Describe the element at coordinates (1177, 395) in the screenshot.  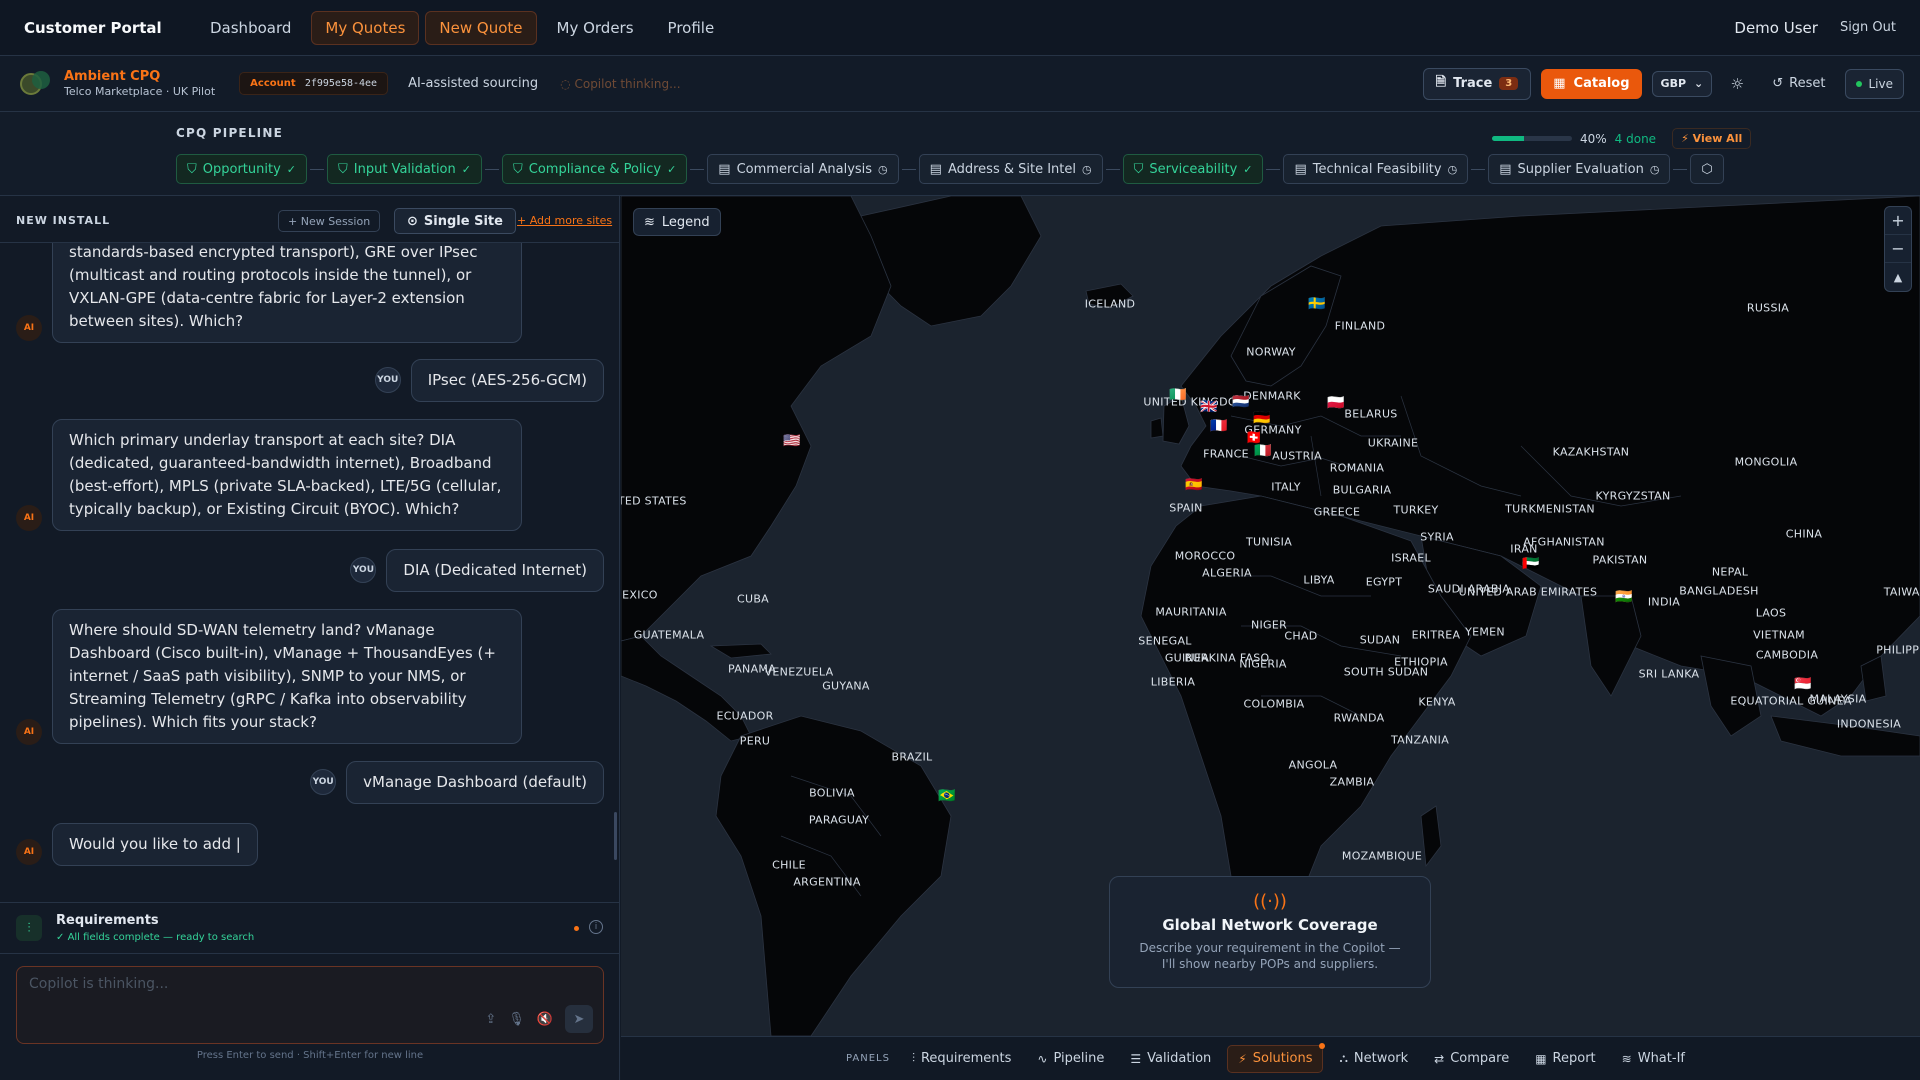
I see `pop-flag-marker: 🇮🇪` at that location.